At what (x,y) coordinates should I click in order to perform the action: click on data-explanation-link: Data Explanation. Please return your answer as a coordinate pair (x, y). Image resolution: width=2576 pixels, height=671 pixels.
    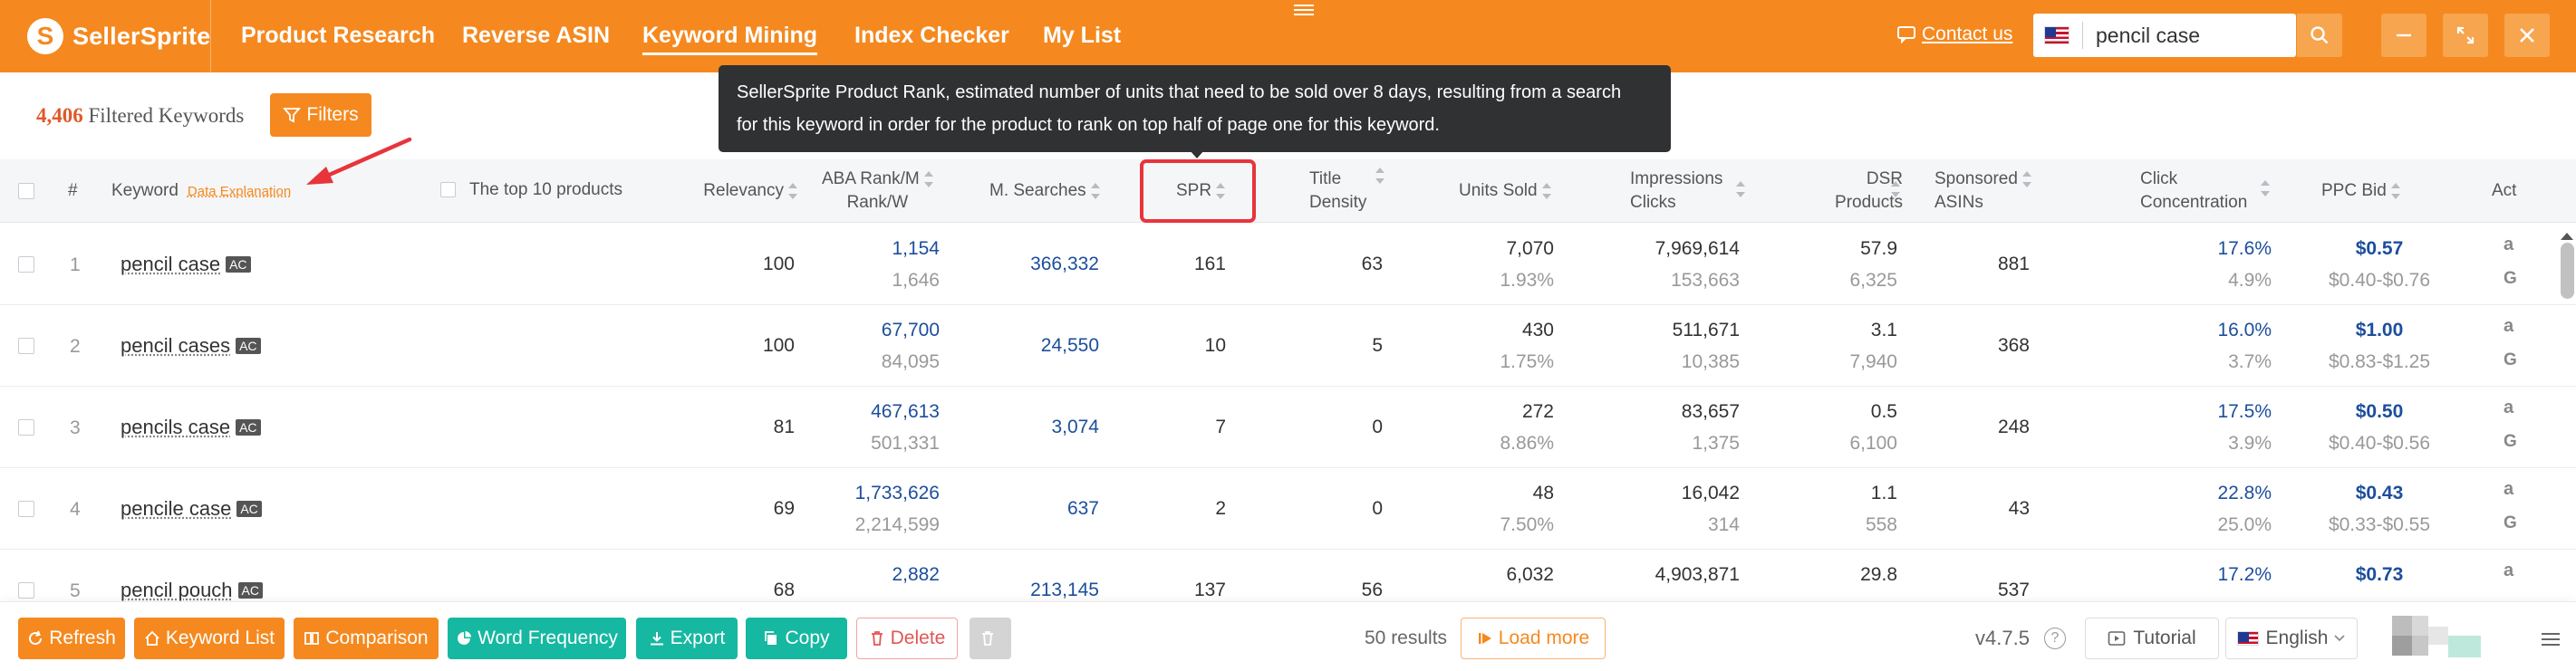
    Looking at the image, I should click on (239, 191).